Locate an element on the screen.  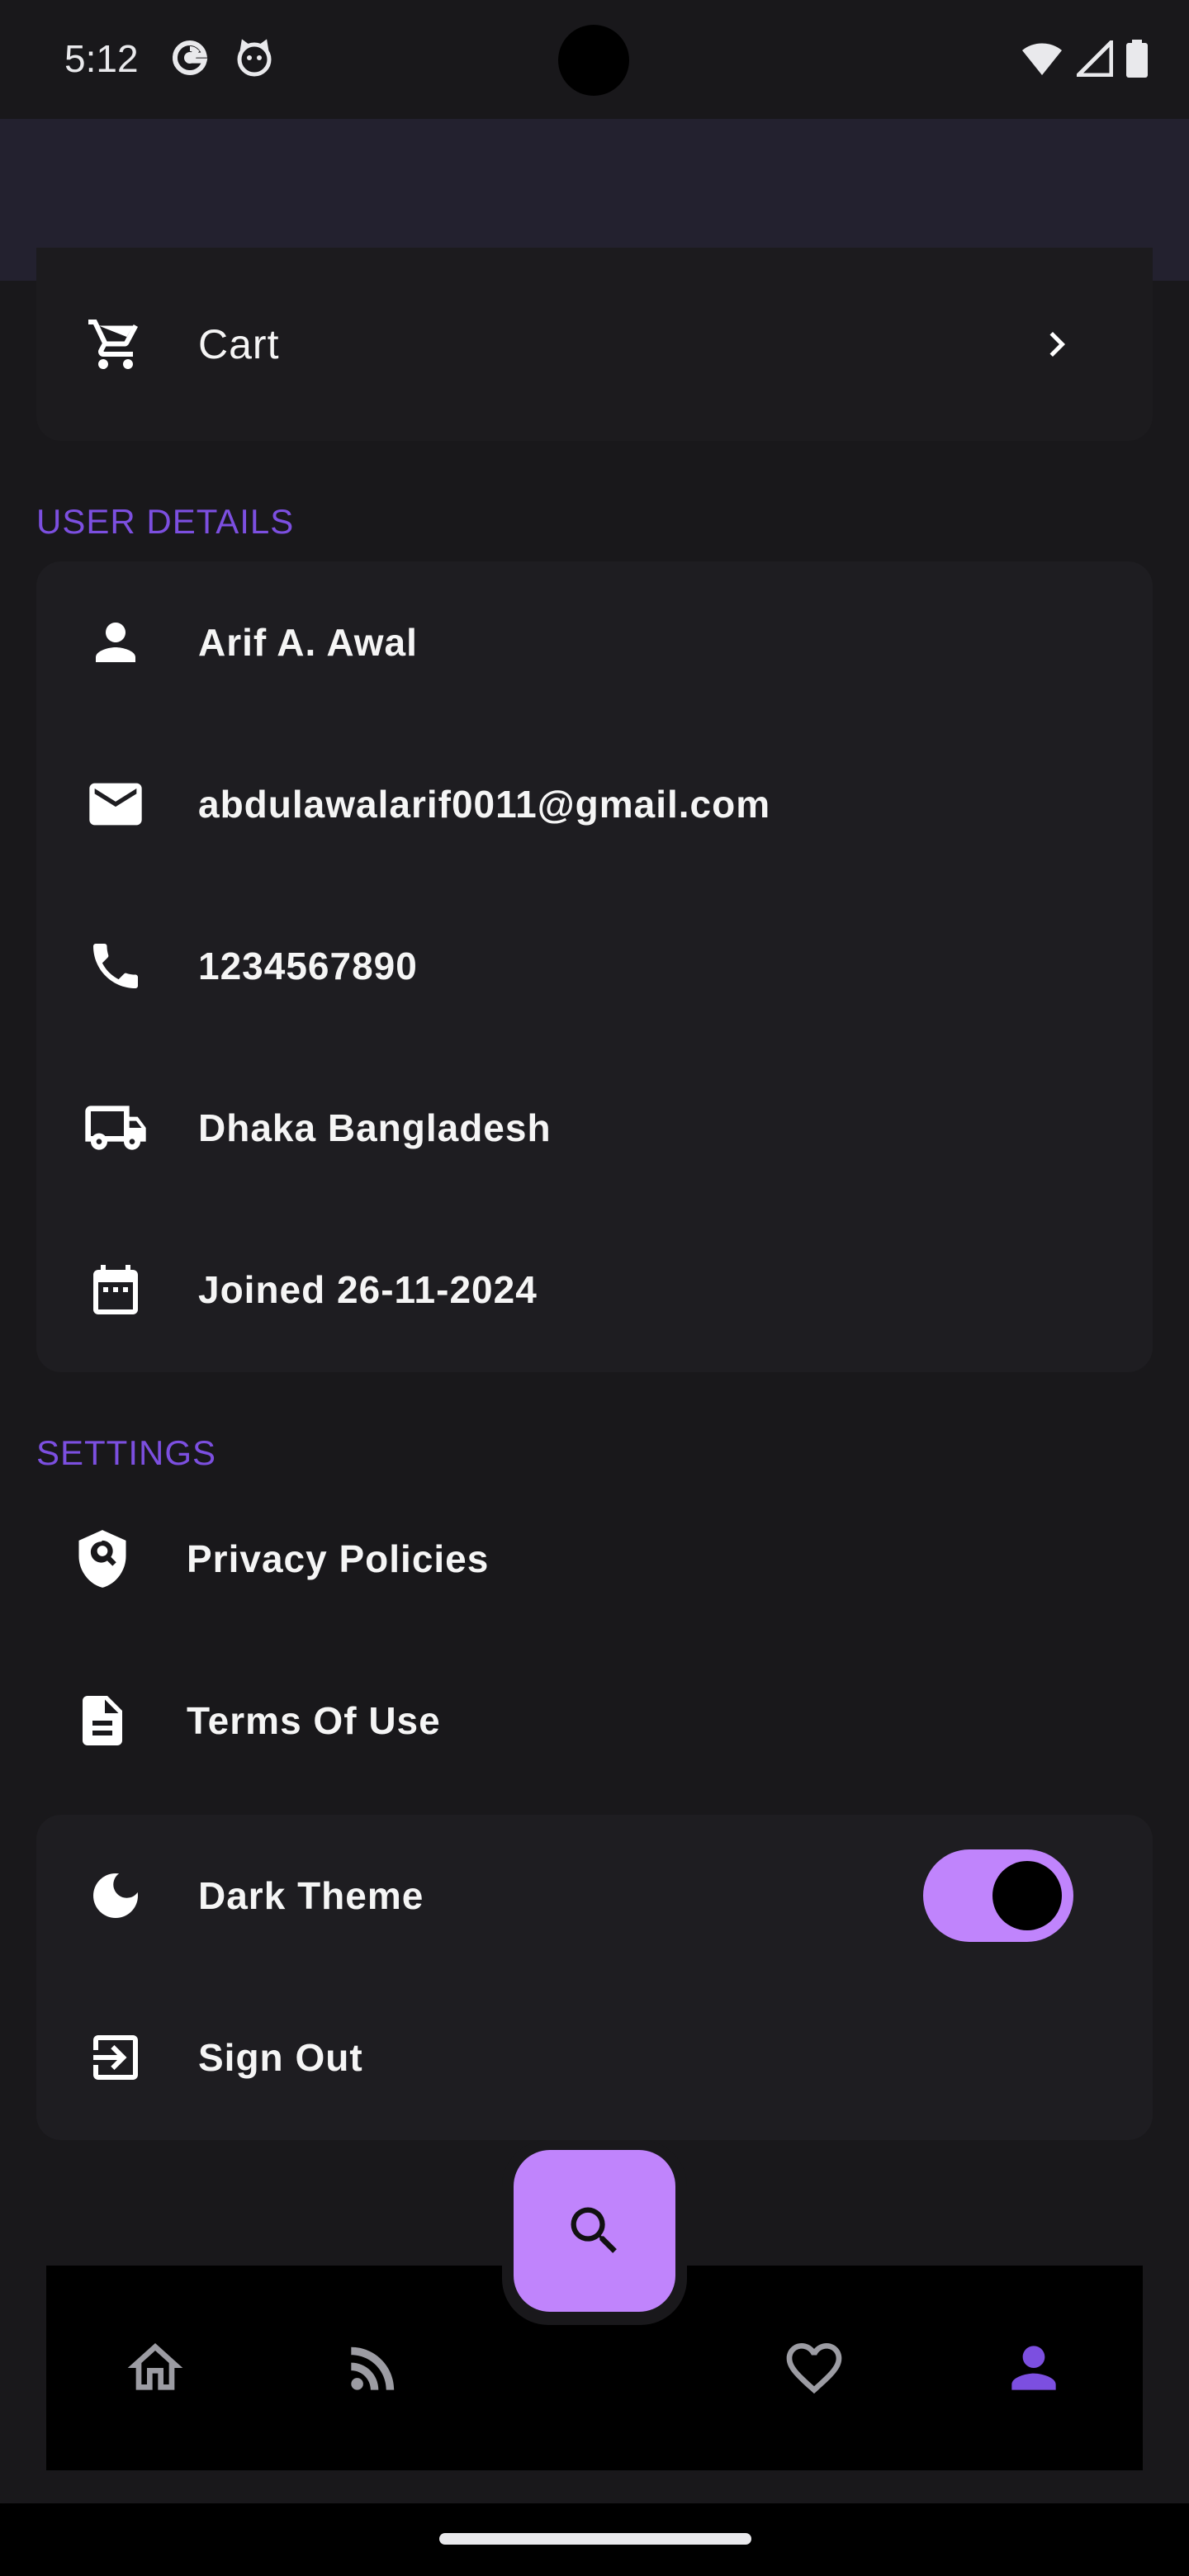
user-phone: 1234567890 is located at coordinates (308, 966).